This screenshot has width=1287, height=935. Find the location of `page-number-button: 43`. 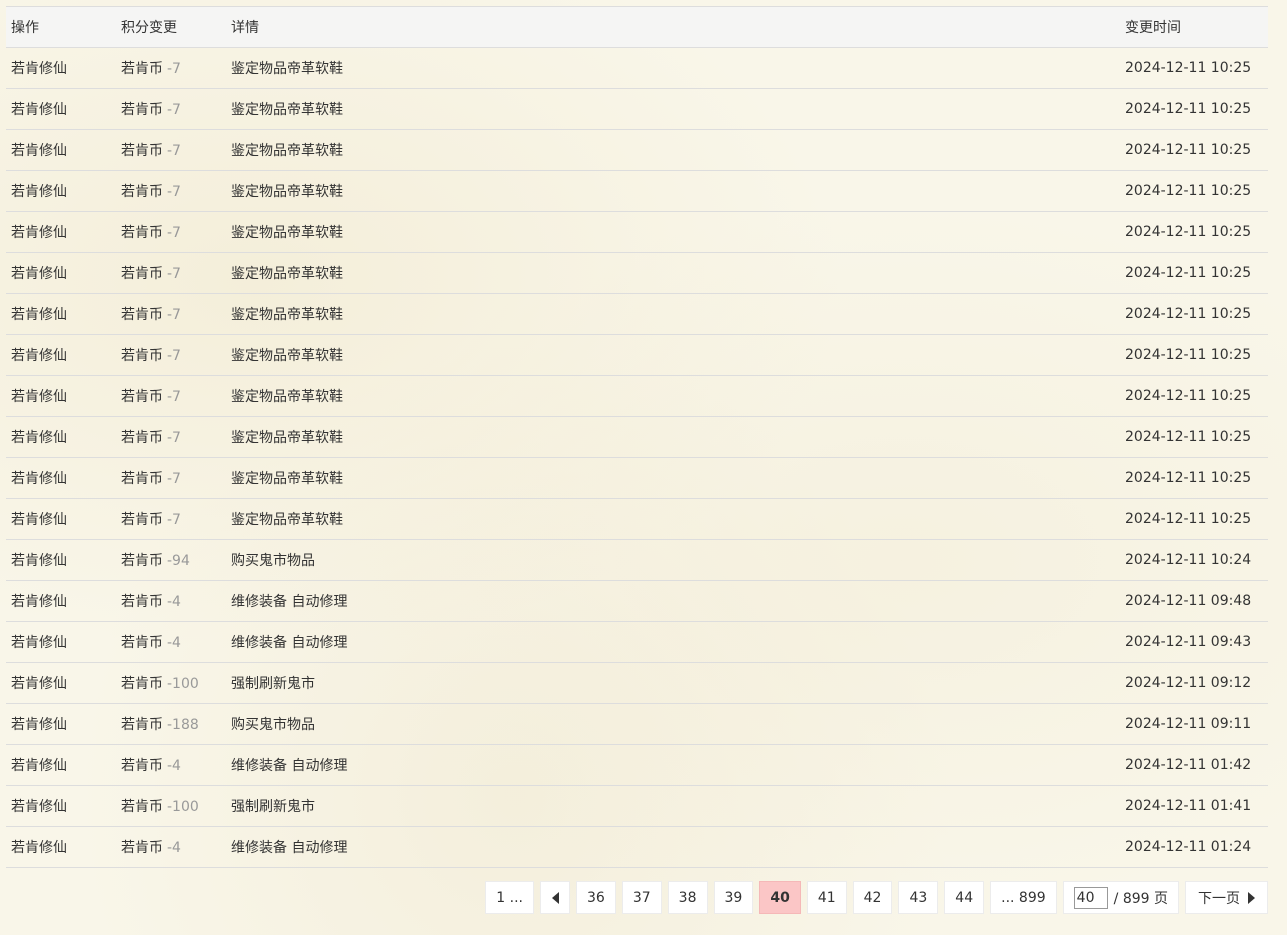

page-number-button: 43 is located at coordinates (918, 897).